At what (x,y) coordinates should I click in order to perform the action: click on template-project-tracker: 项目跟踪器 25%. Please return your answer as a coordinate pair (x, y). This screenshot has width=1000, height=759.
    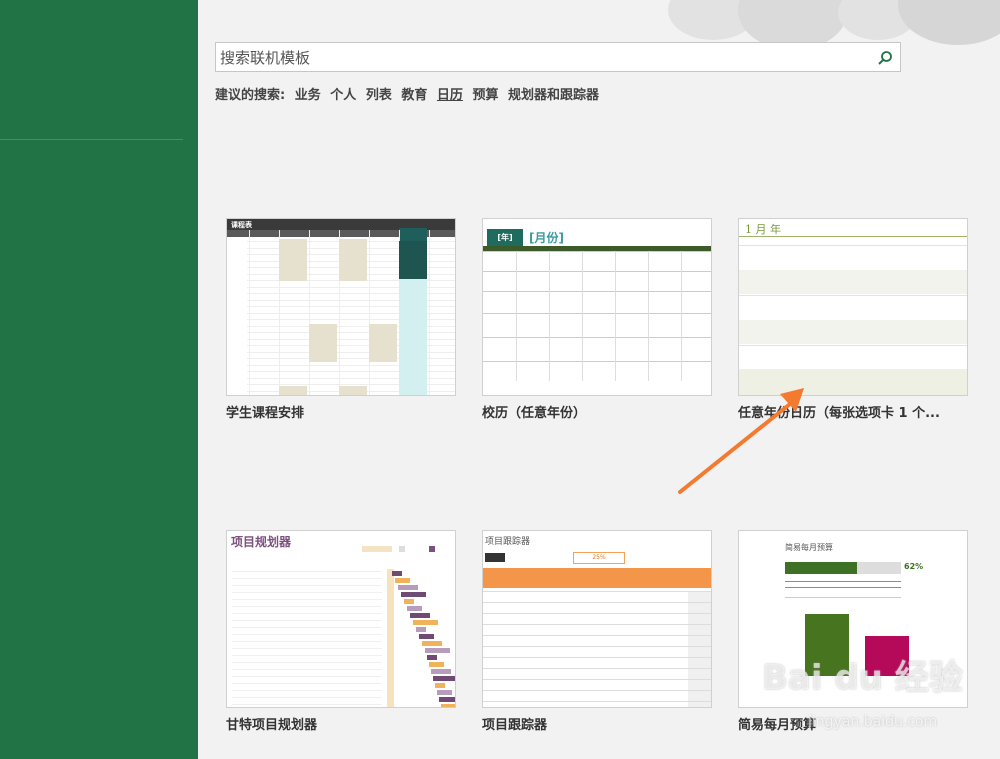
    Looking at the image, I should click on (597, 619).